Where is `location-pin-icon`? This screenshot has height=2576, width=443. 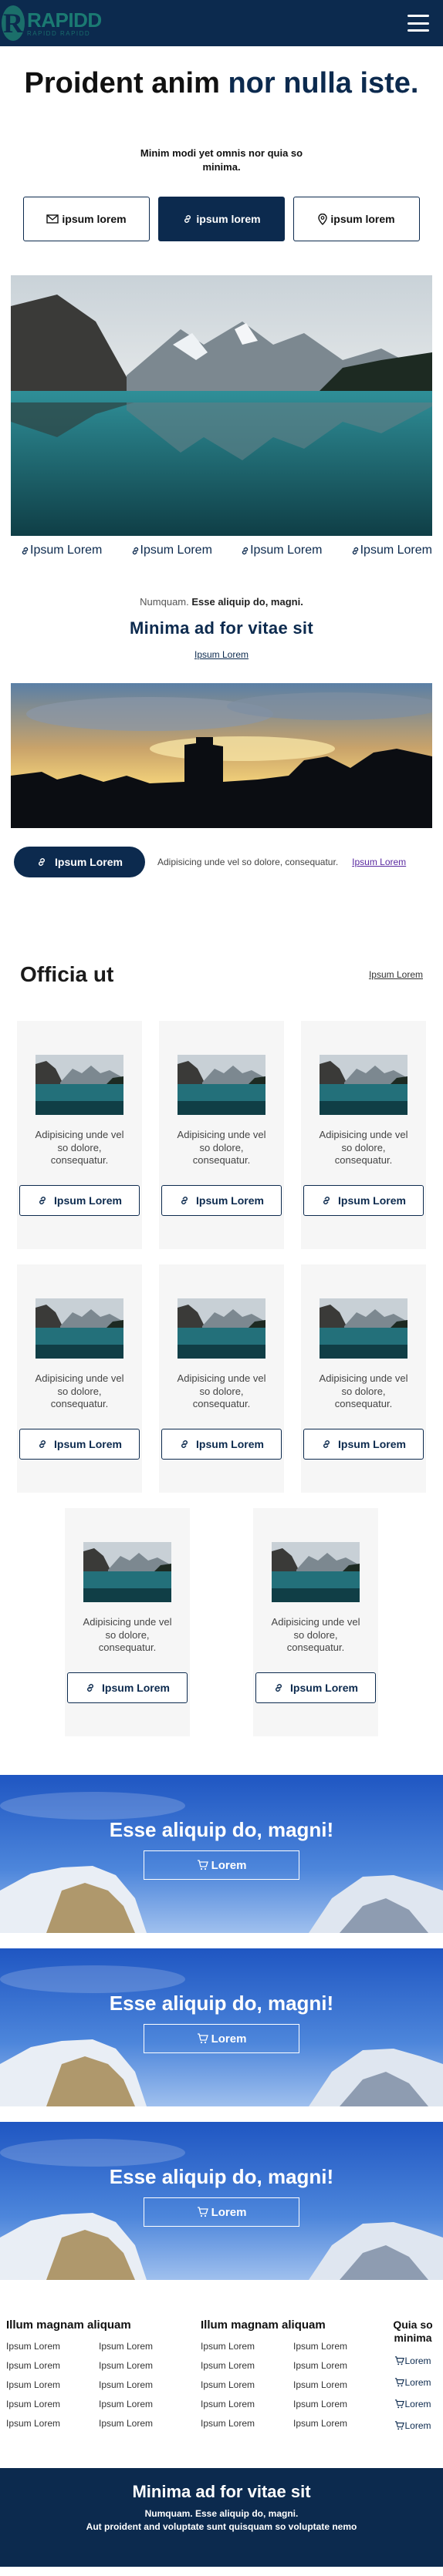
location-pin-icon is located at coordinates (323, 219).